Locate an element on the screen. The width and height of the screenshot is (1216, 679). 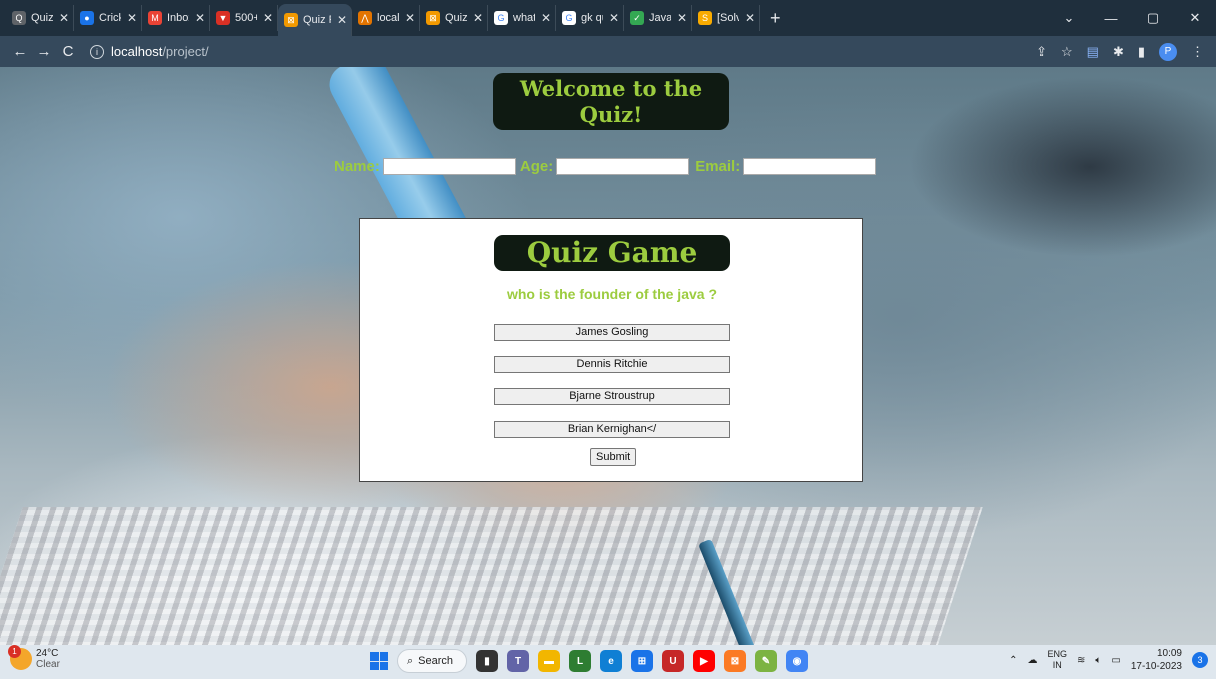
tab-title: gk quest is located at coordinates (592, 18).